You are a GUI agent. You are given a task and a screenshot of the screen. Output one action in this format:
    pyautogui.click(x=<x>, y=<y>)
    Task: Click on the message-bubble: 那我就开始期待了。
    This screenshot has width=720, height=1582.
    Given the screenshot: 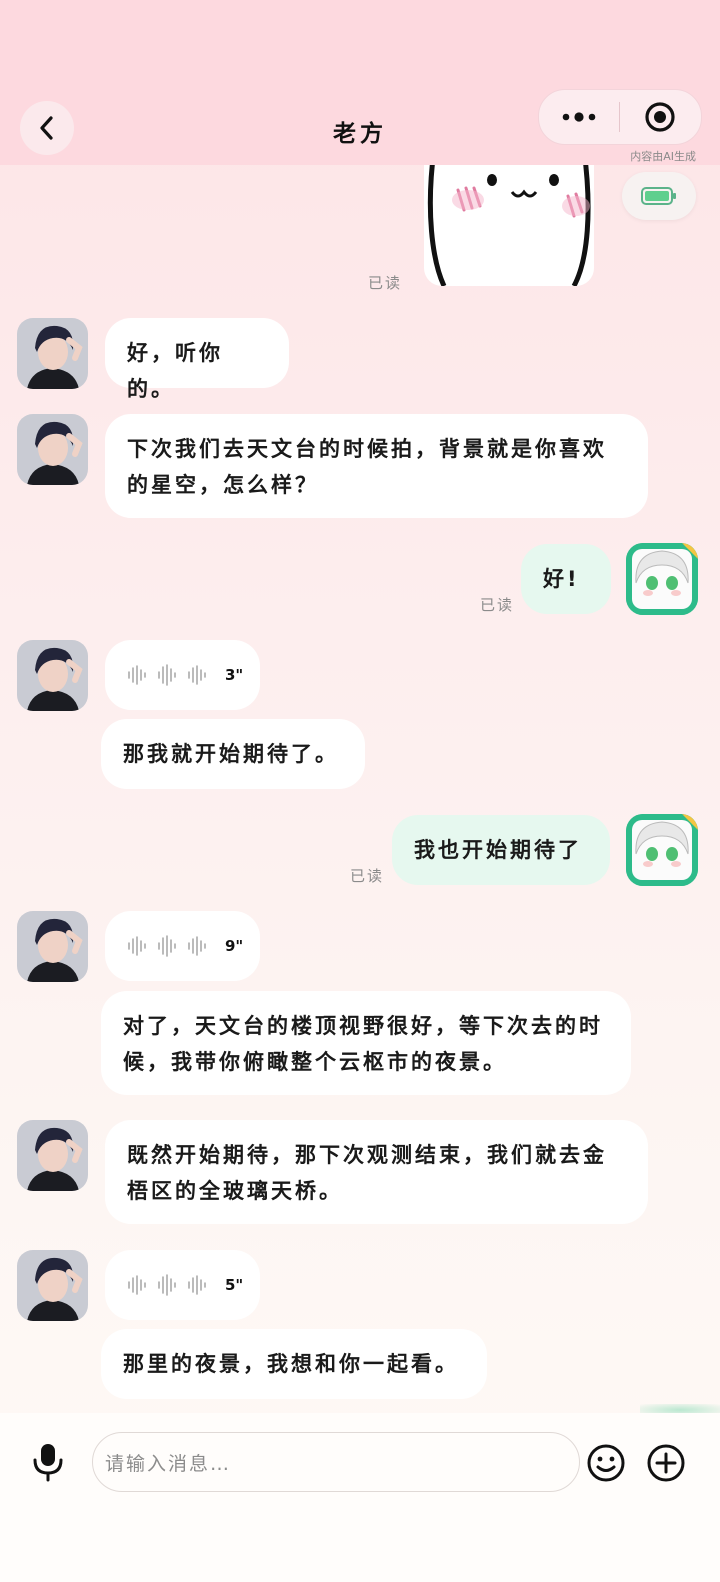 What is the action you would take?
    pyautogui.click(x=233, y=754)
    